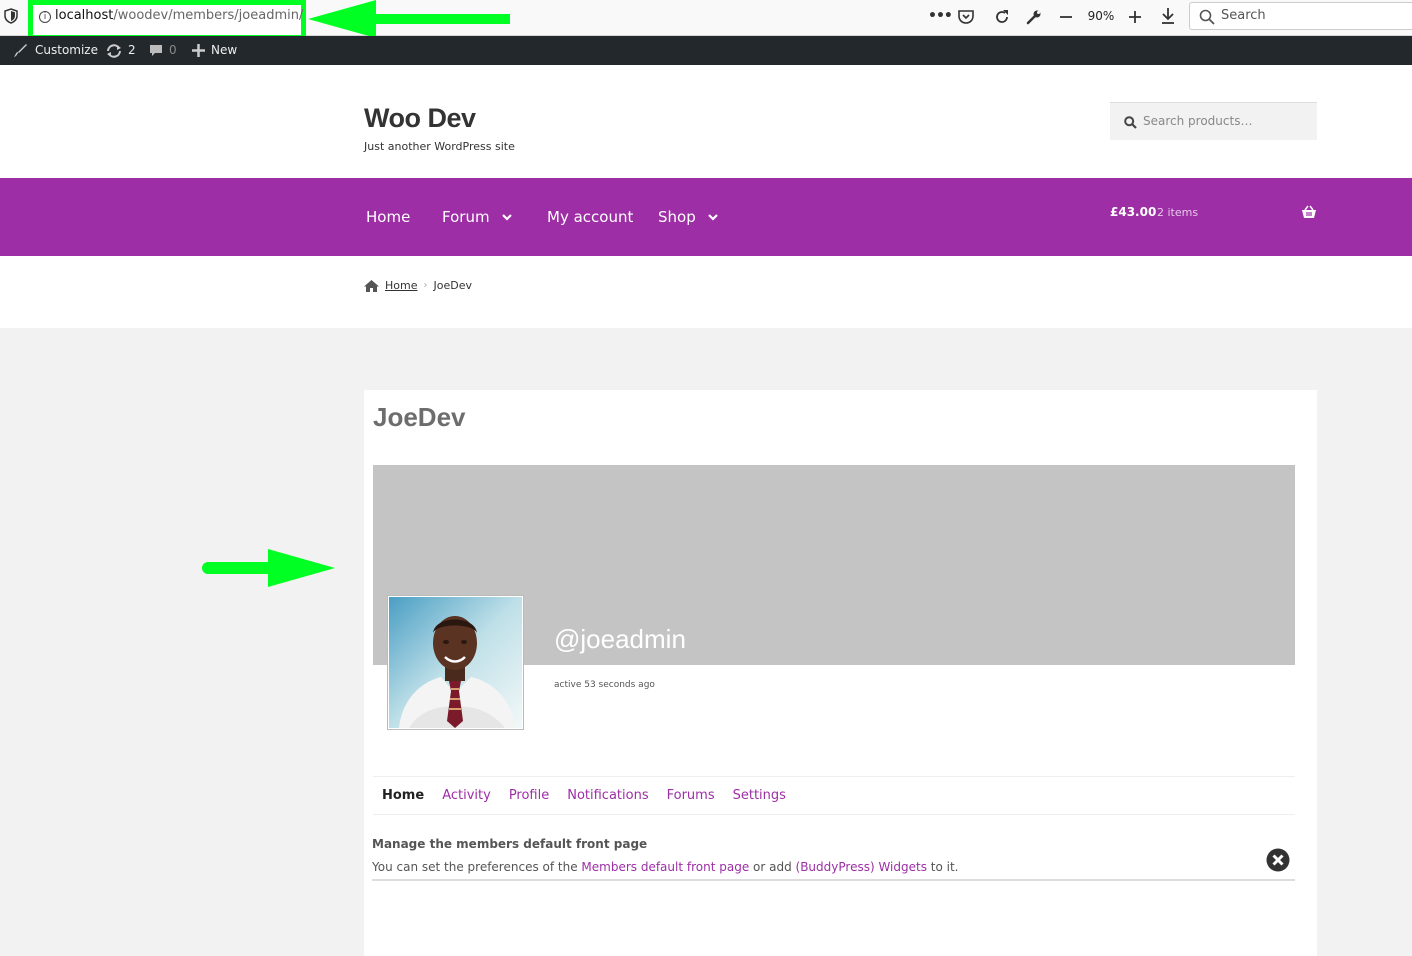 The image size is (1412, 956). What do you see at coordinates (477, 867) in the screenshot?
I see `notice-text-part: You can set the preferences of the` at bounding box center [477, 867].